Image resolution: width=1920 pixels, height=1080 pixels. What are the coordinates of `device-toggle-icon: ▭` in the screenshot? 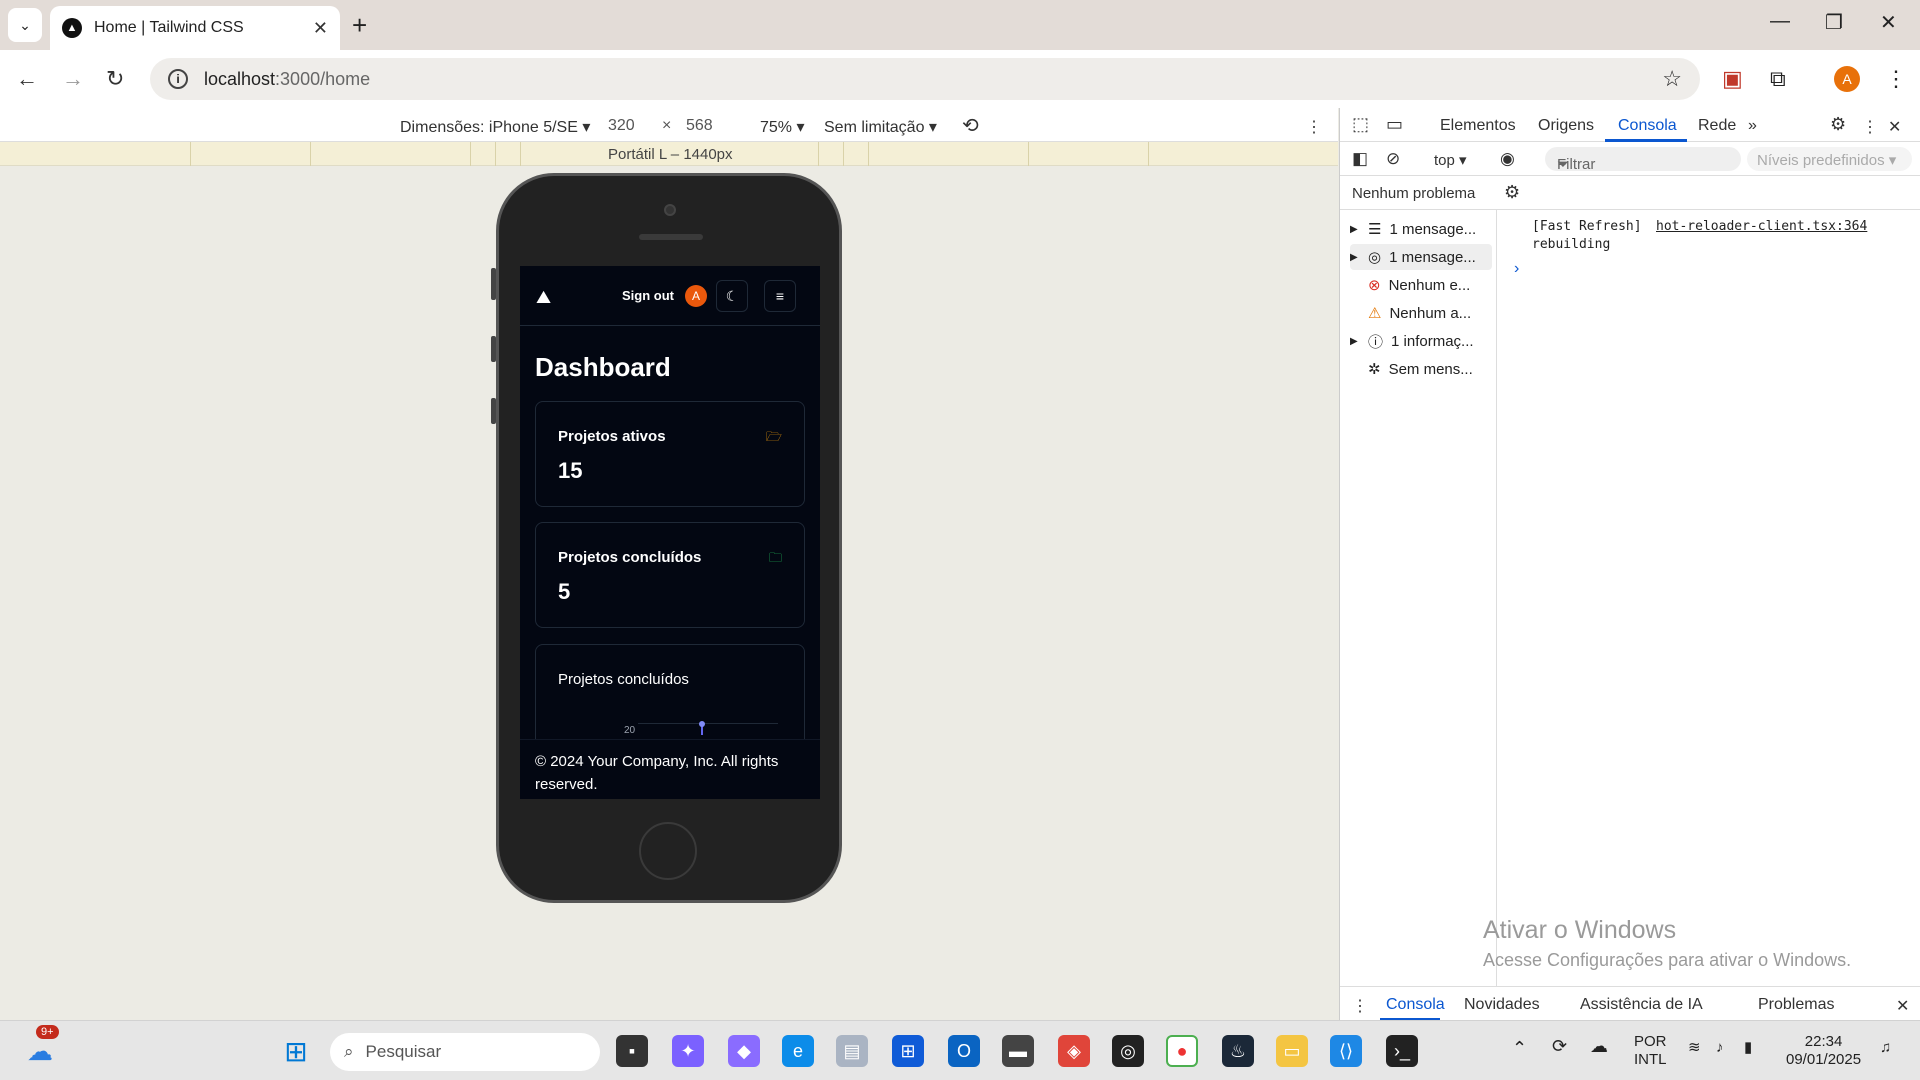 It's located at (1394, 124).